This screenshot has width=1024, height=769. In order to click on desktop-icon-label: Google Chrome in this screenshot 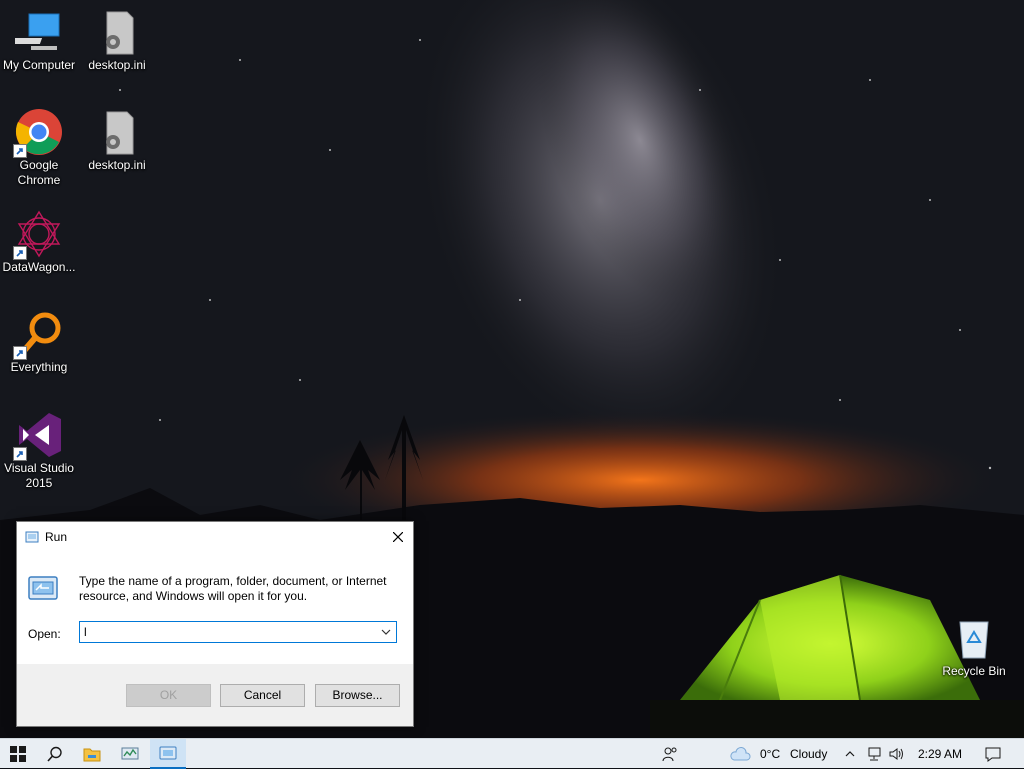, I will do `click(39, 172)`.